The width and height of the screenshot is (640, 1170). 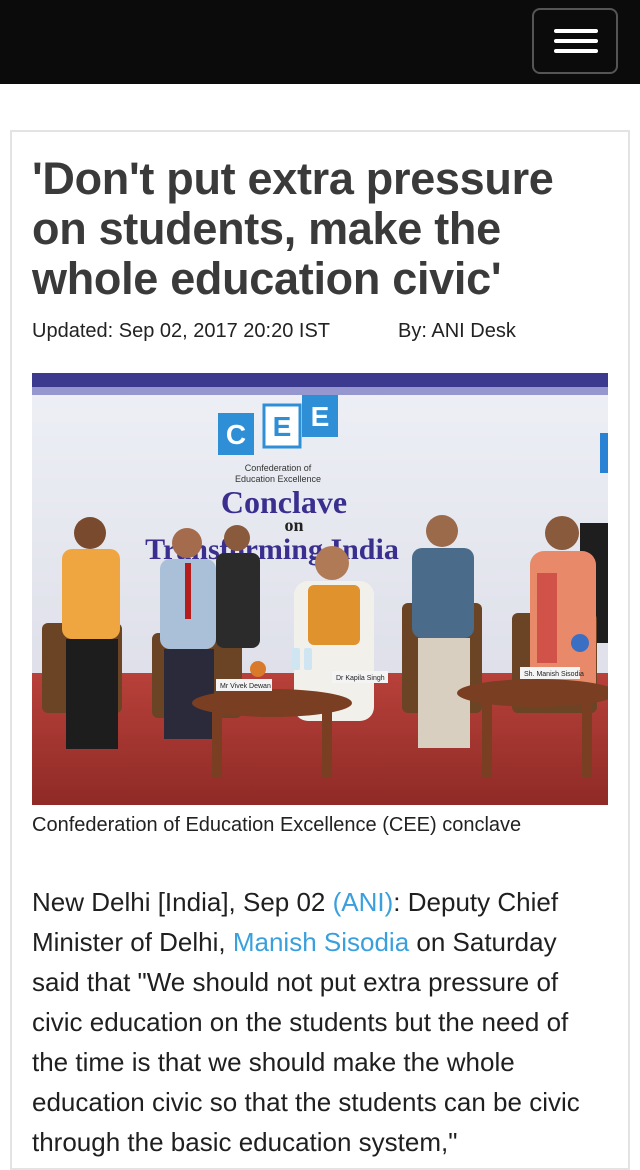 I want to click on body-text: New Delhi [India], Sep 02, so click(x=182, y=902).